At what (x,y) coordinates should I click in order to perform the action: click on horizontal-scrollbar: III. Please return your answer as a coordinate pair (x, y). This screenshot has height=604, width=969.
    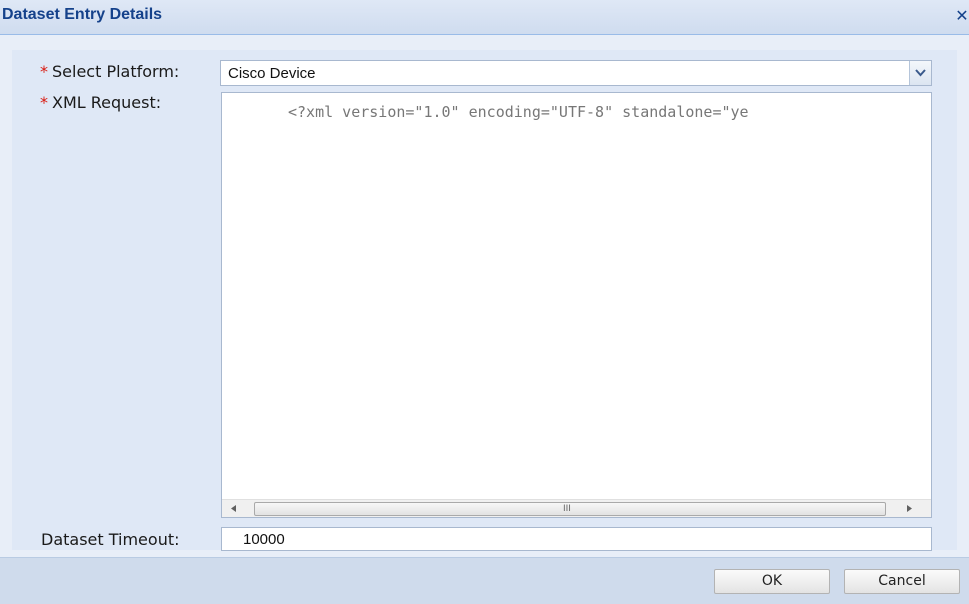
    Looking at the image, I should click on (576, 508).